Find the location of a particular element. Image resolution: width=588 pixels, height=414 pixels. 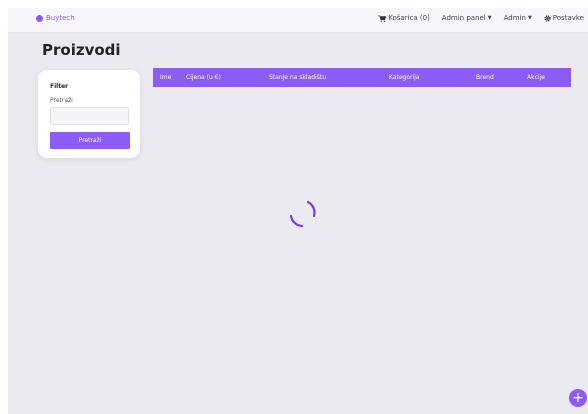

settings-label: Postavke is located at coordinates (568, 18).